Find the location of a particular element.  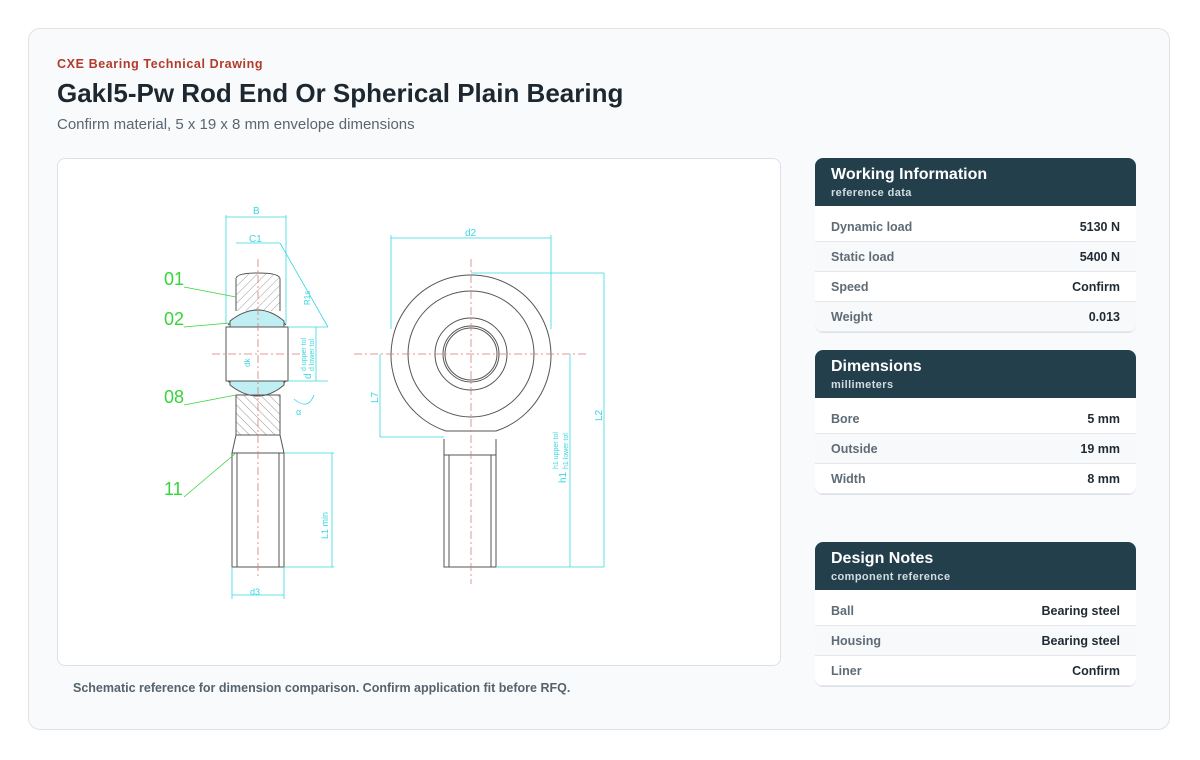

label-l7: L7 is located at coordinates (375, 397).